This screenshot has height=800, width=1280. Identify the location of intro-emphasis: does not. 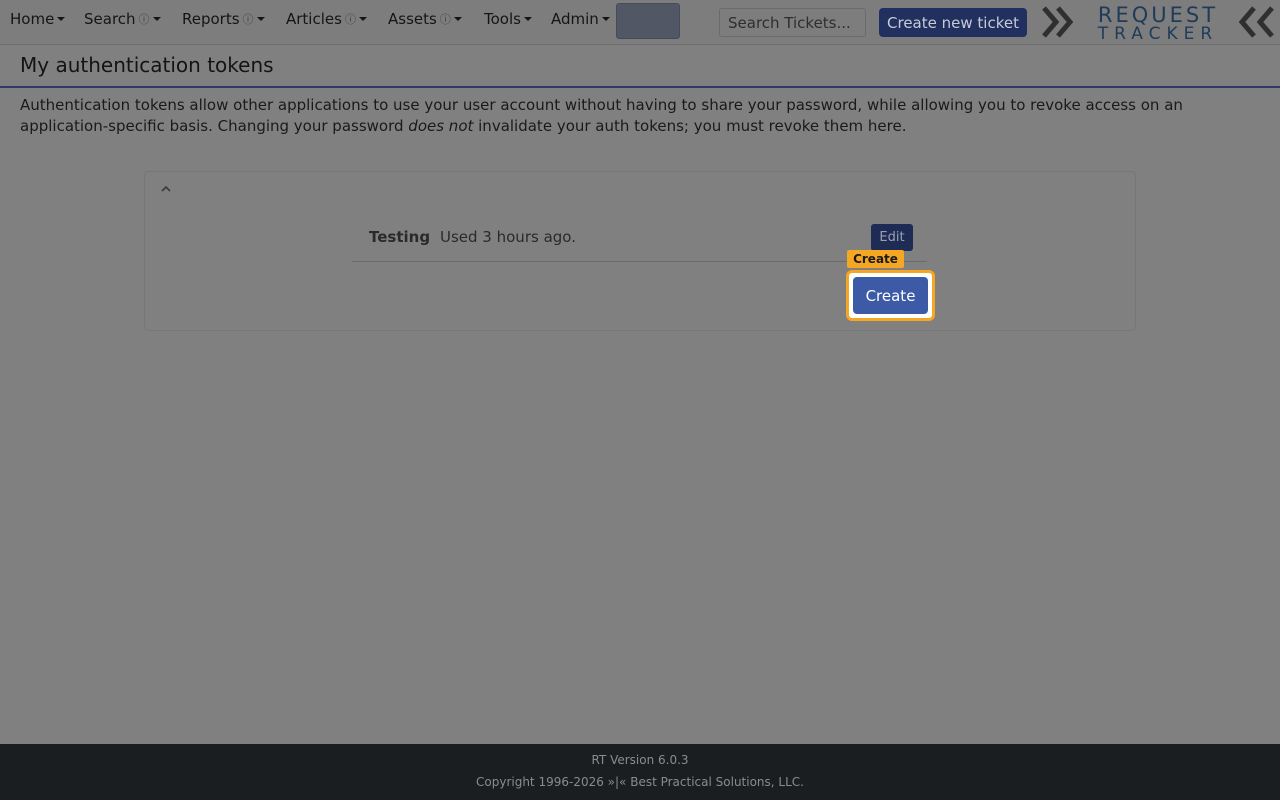
(441, 126).